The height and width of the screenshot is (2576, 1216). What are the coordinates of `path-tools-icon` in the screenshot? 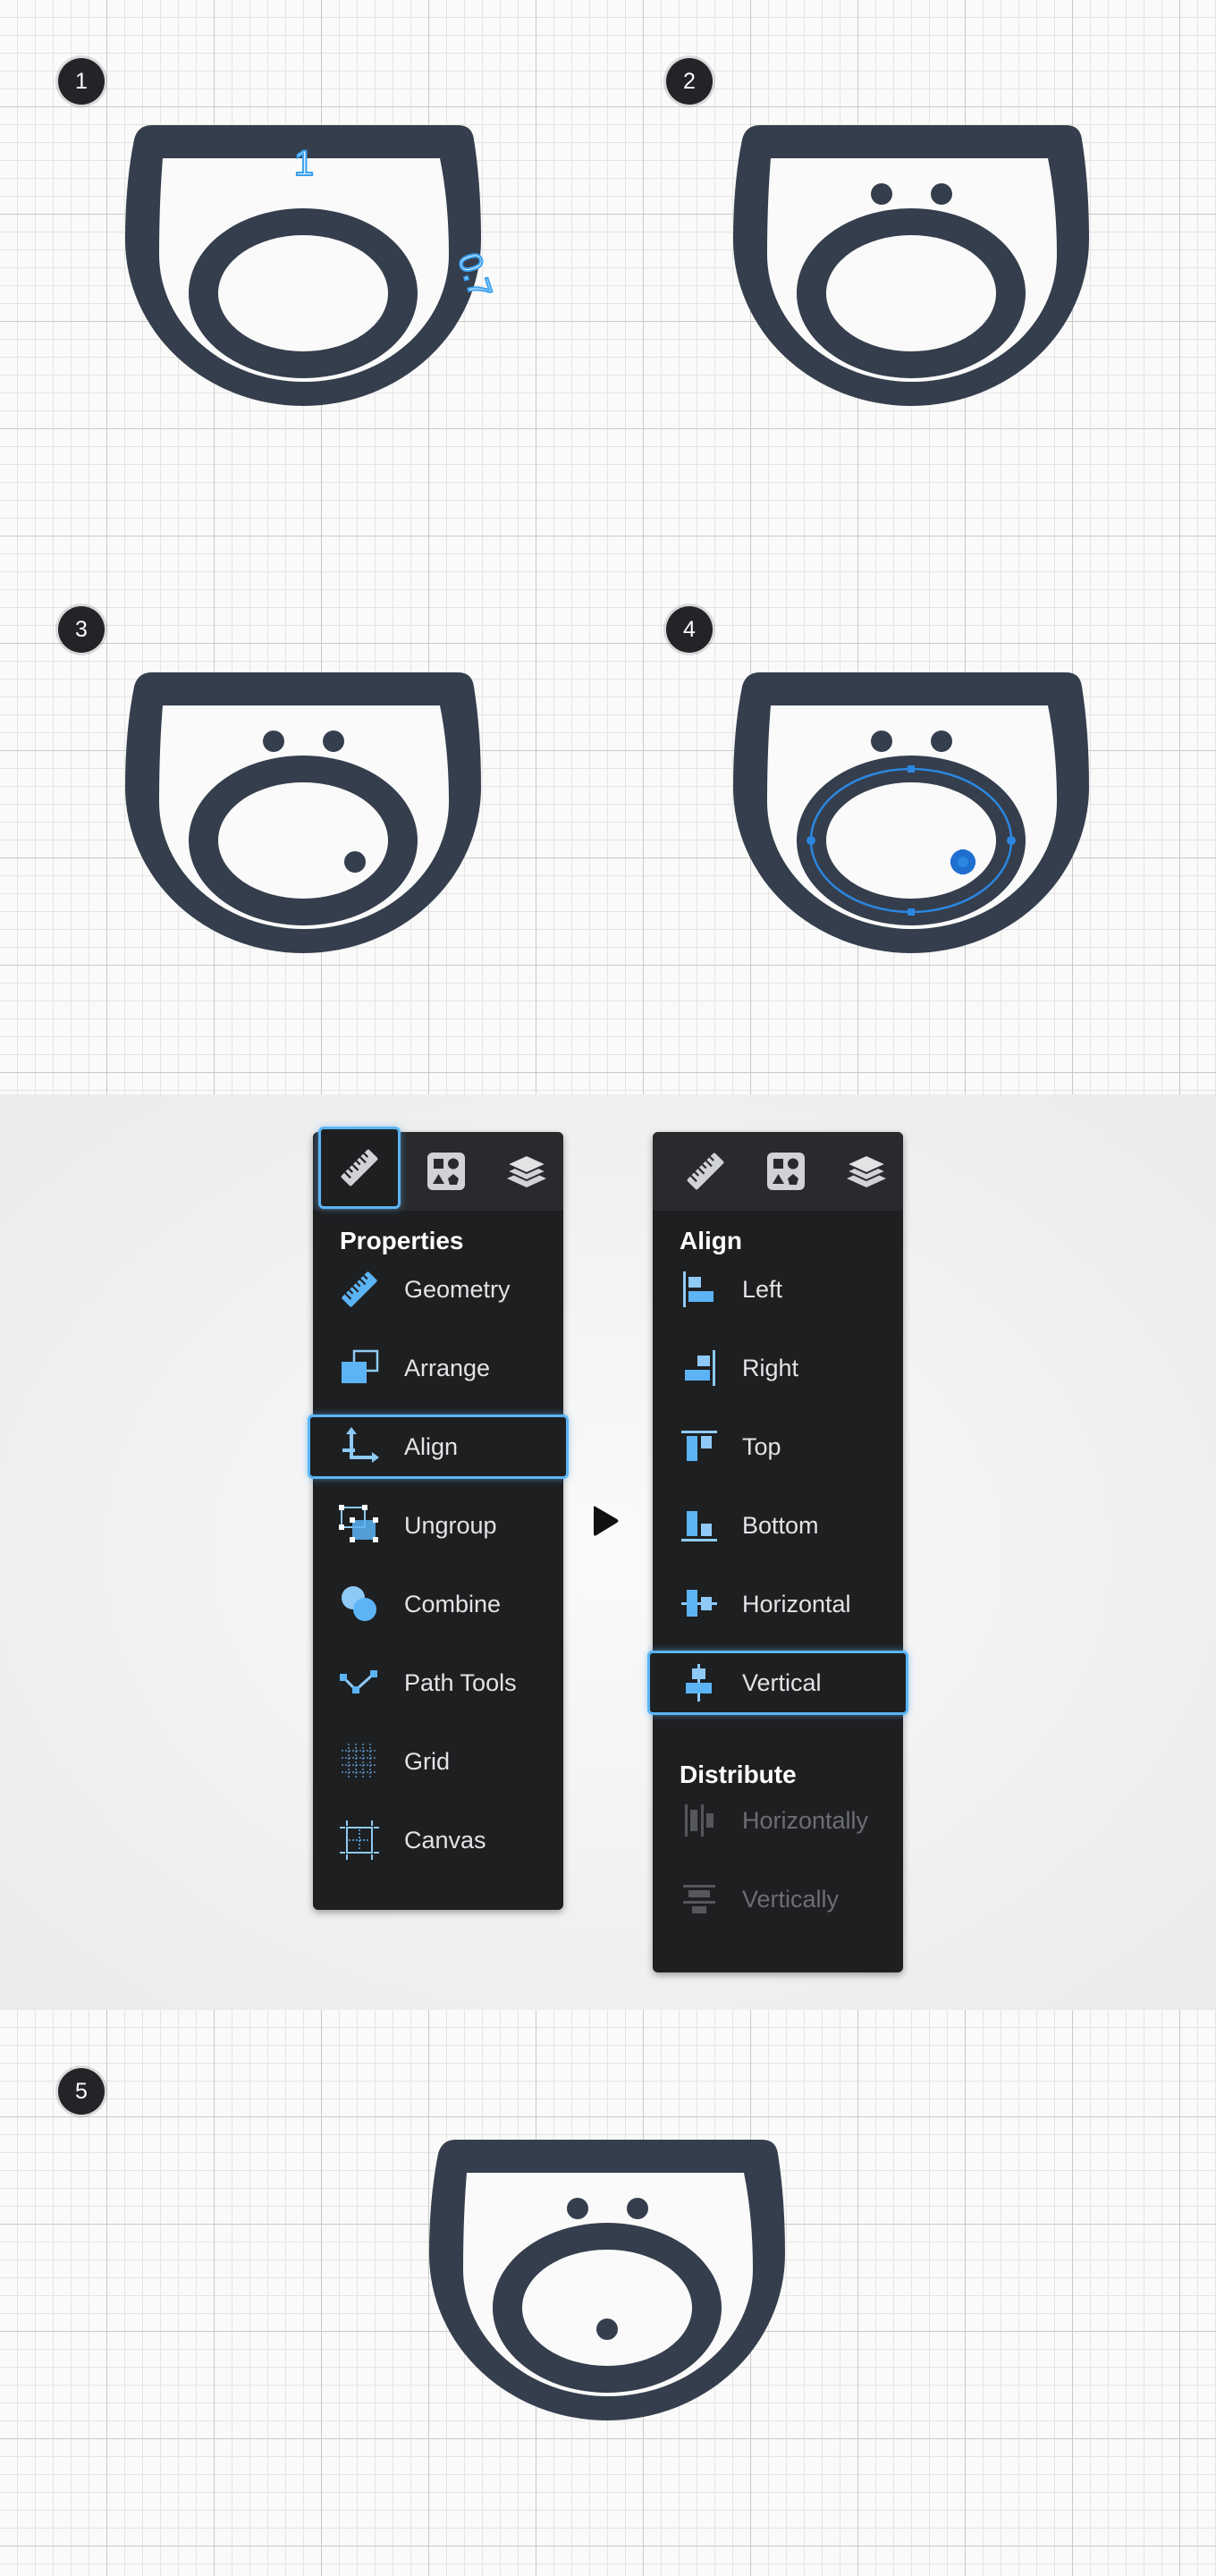 It's located at (358, 1681).